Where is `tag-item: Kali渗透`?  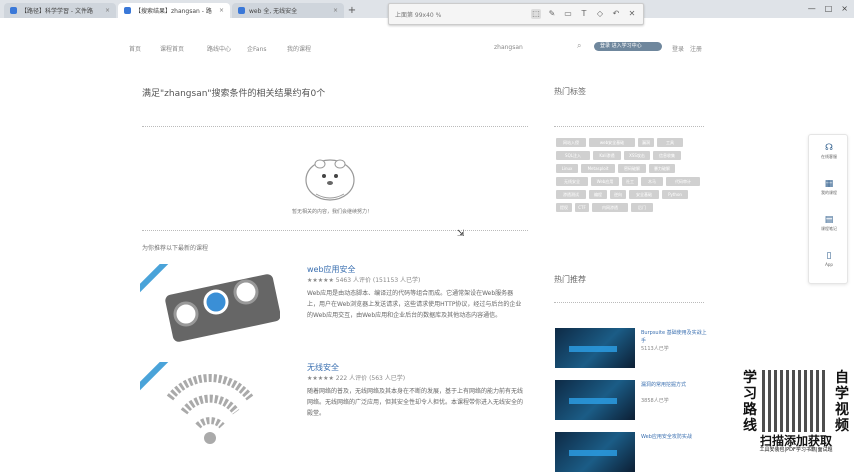 tag-item: Kali渗透 is located at coordinates (607, 155).